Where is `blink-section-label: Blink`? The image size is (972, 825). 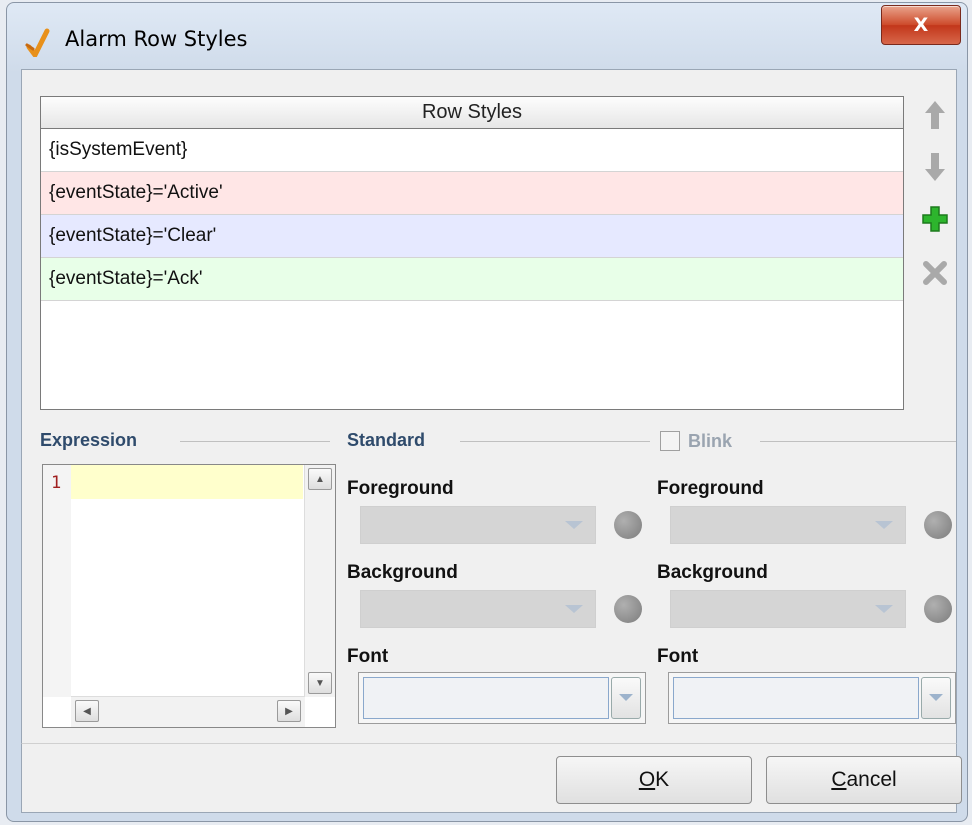 blink-section-label: Blink is located at coordinates (710, 441).